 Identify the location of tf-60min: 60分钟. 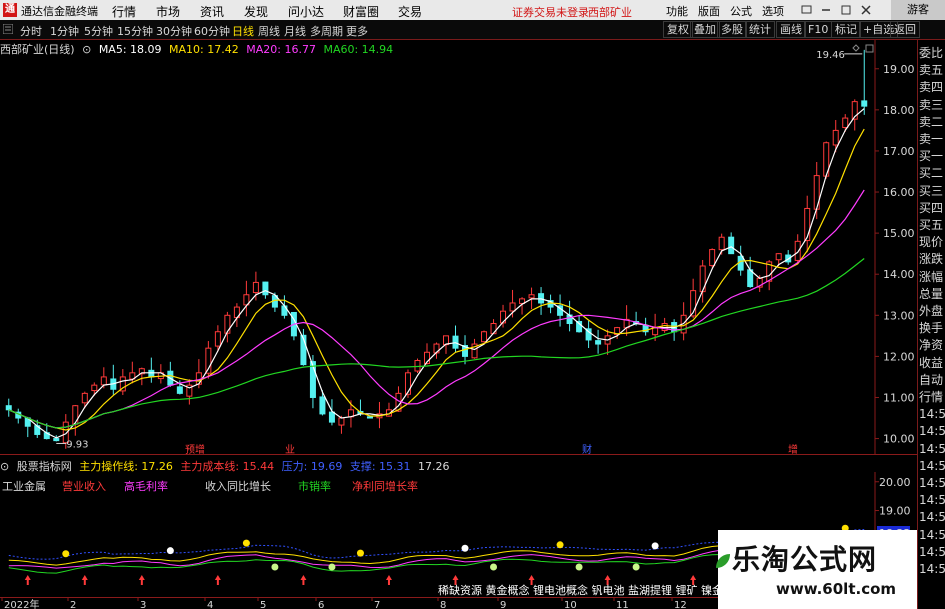
(212, 31).